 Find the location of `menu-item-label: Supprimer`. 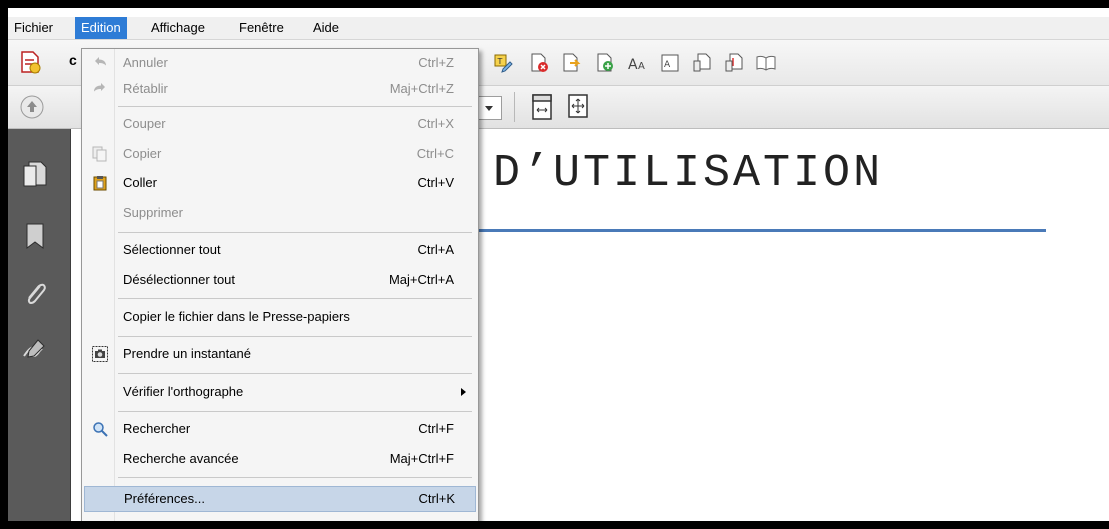

menu-item-label: Supprimer is located at coordinates (153, 212).